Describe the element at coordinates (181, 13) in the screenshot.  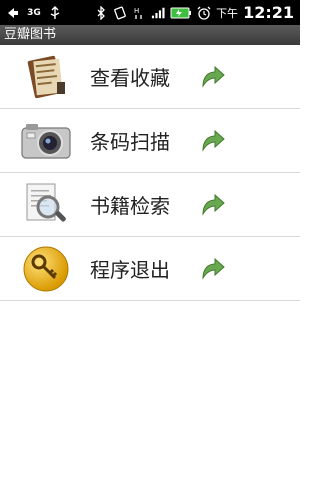
I see `battery-charging-icon` at that location.